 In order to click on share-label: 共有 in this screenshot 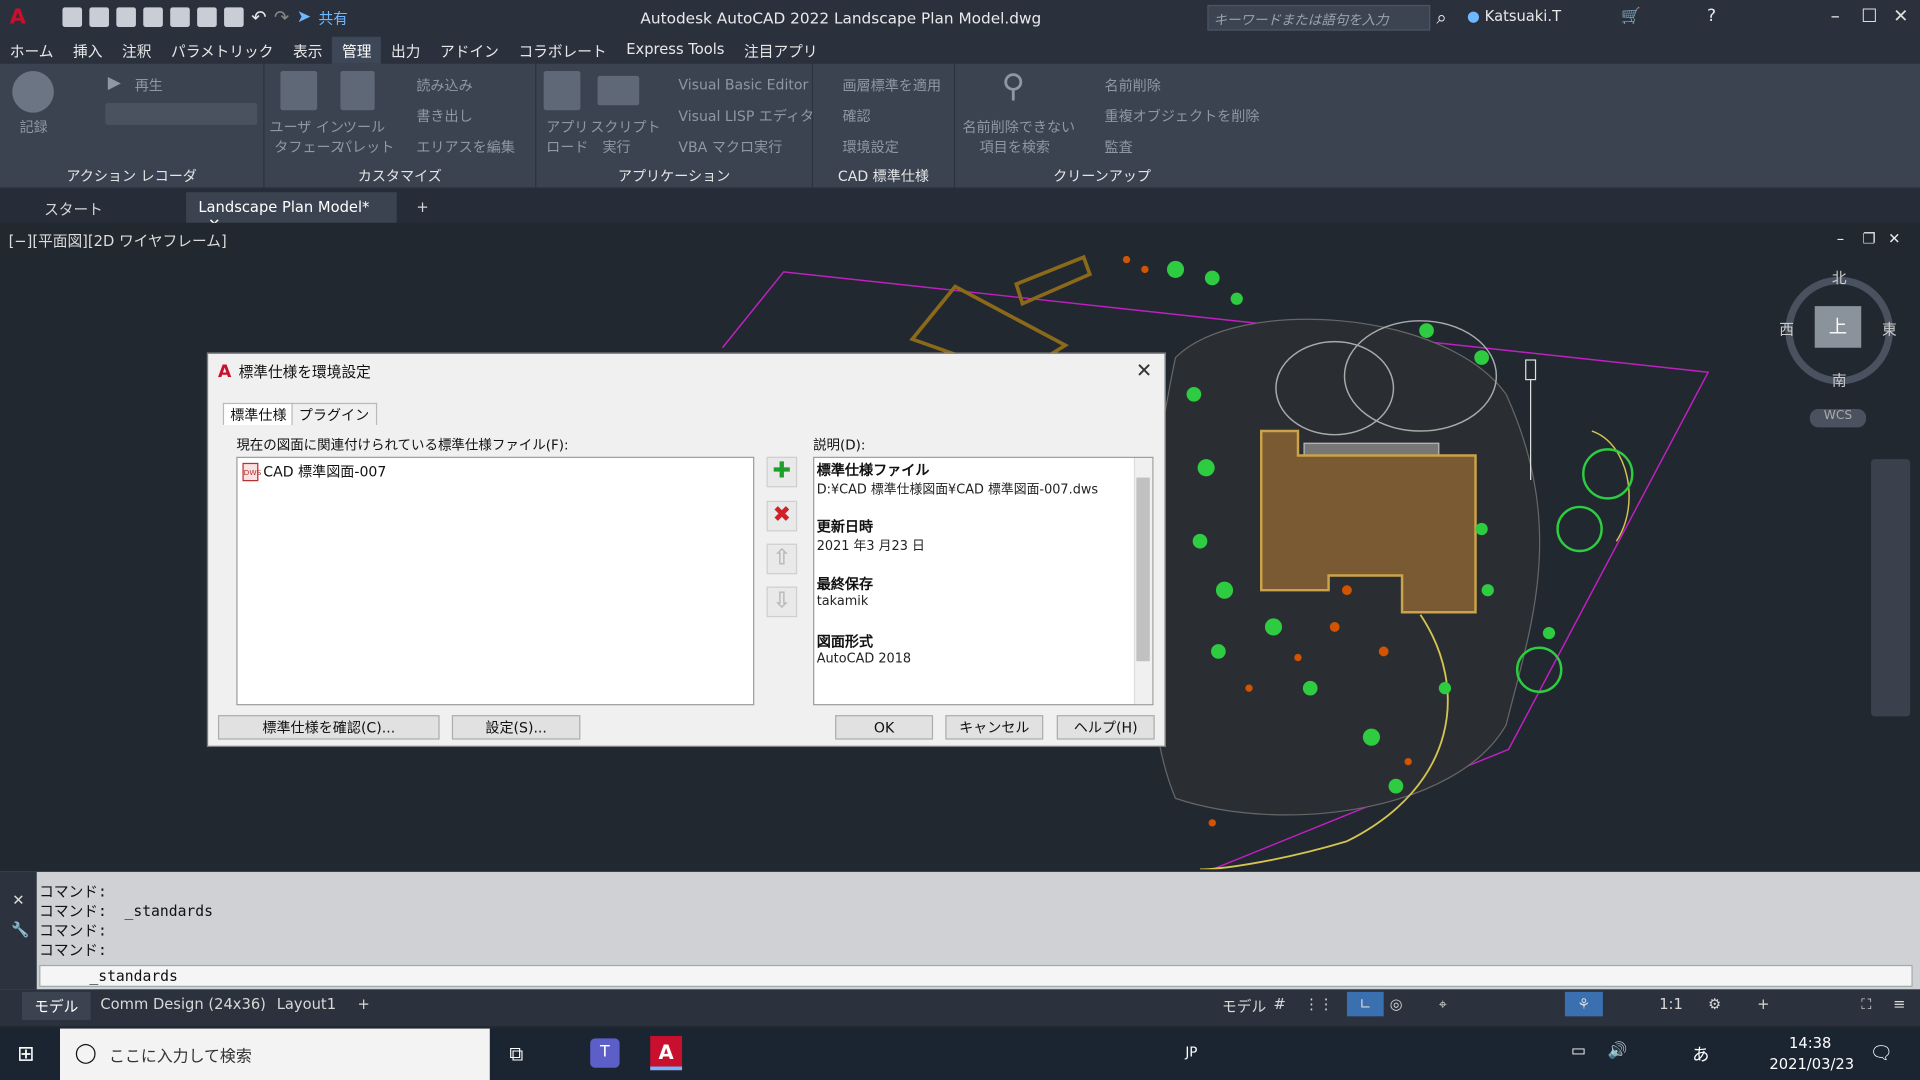, I will do `click(332, 17)`.